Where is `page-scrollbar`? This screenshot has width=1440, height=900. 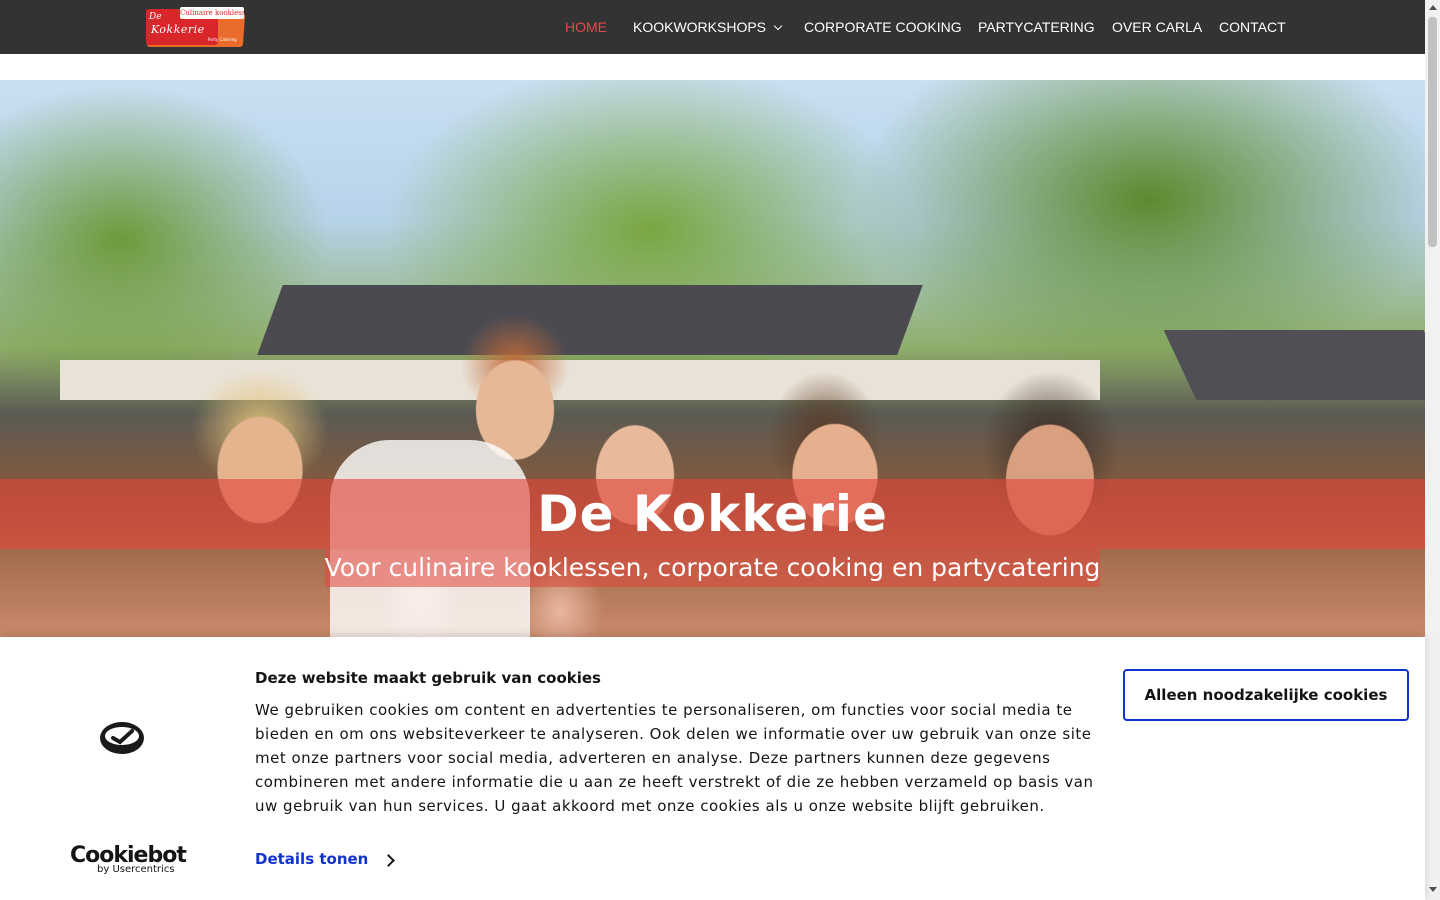 page-scrollbar is located at coordinates (1432, 450).